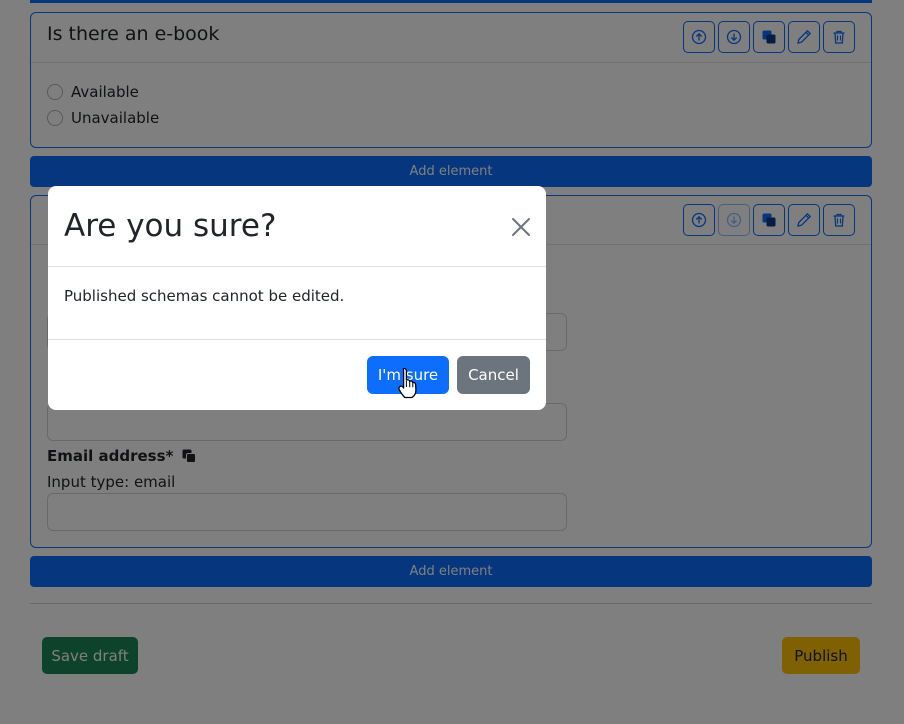  Describe the element at coordinates (493, 375) in the screenshot. I see `cancel-button: Cancel` at that location.